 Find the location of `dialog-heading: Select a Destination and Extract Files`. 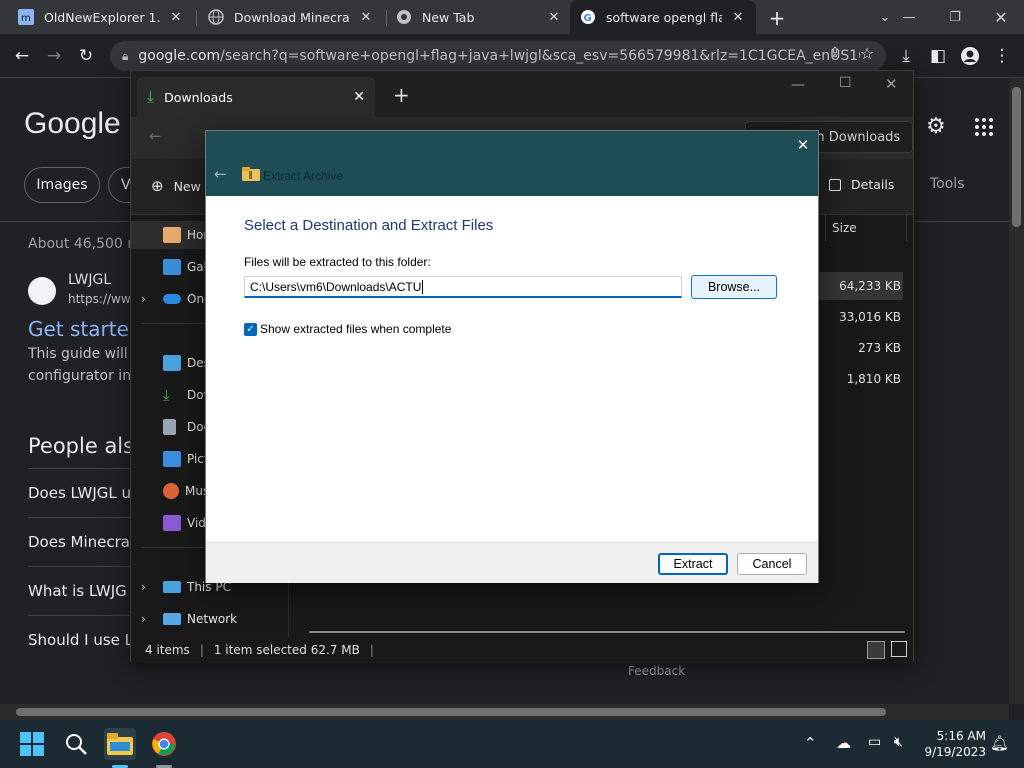

dialog-heading: Select a Destination and Extract Files is located at coordinates (369, 225).